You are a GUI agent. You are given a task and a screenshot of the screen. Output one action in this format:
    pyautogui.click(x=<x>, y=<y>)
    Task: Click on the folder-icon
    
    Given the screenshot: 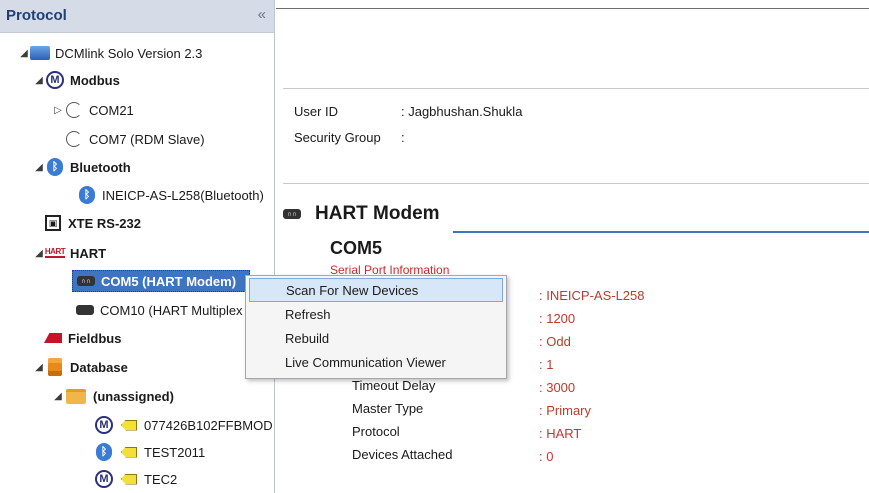 What is the action you would take?
    pyautogui.click(x=76, y=396)
    